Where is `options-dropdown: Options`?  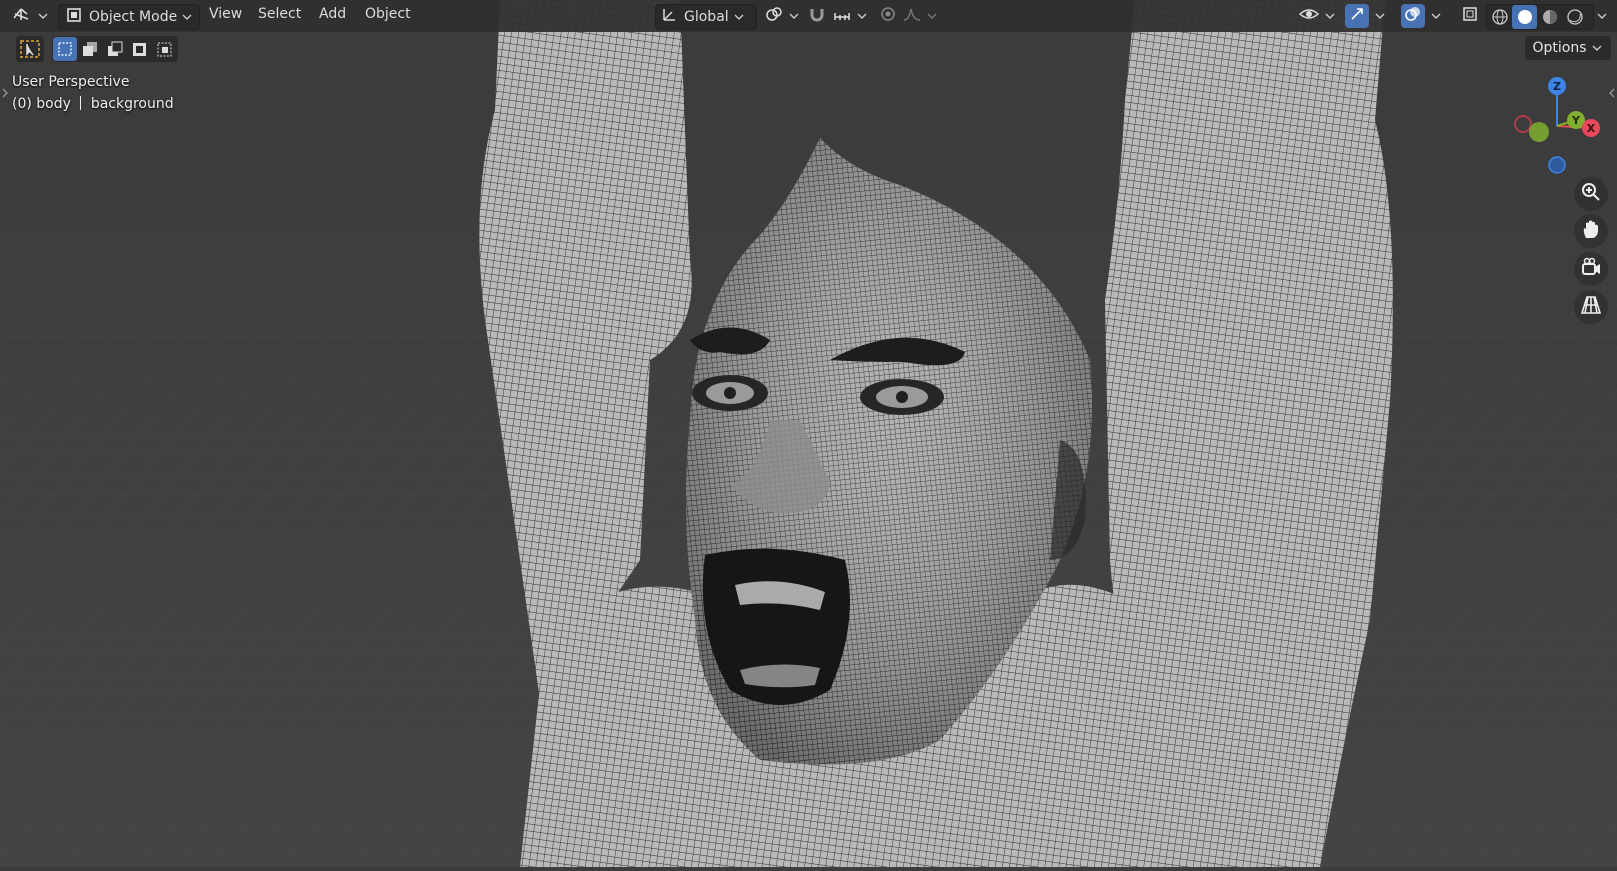
options-dropdown: Options is located at coordinates (1568, 48).